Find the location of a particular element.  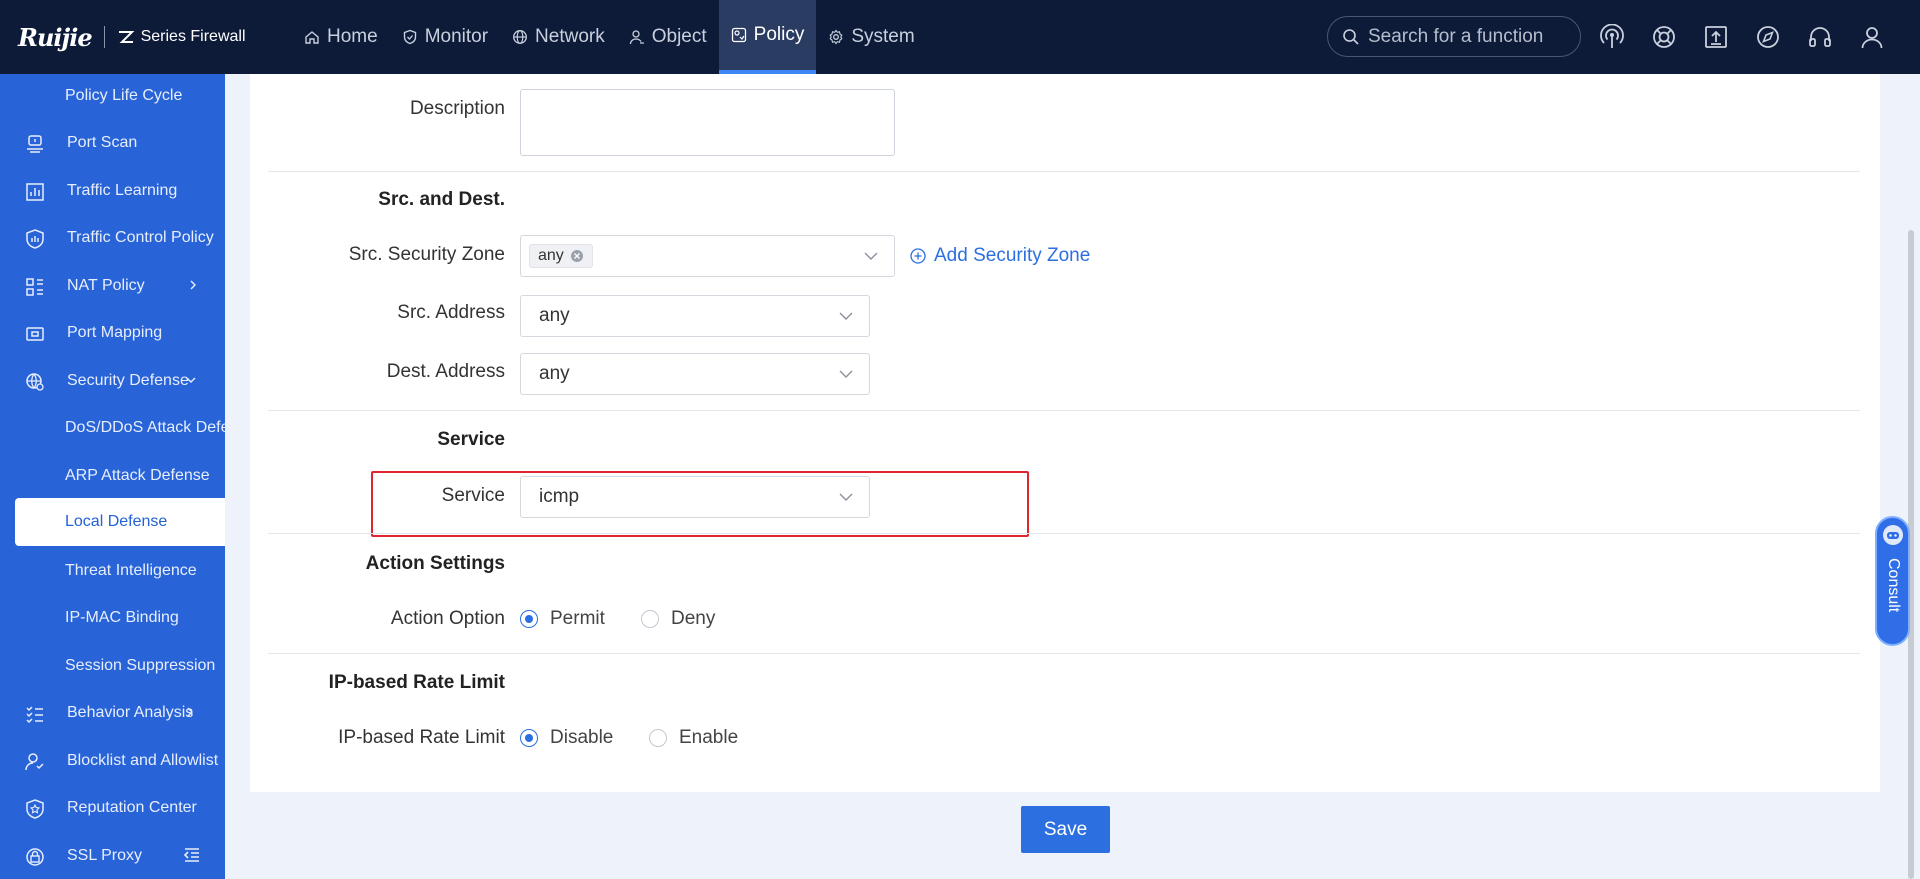

description-label: Description is located at coordinates (457, 108).